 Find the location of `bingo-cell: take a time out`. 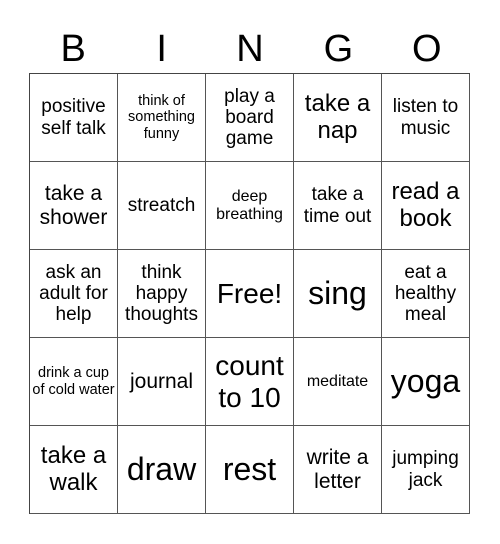

bingo-cell: take a time out is located at coordinates (338, 206).